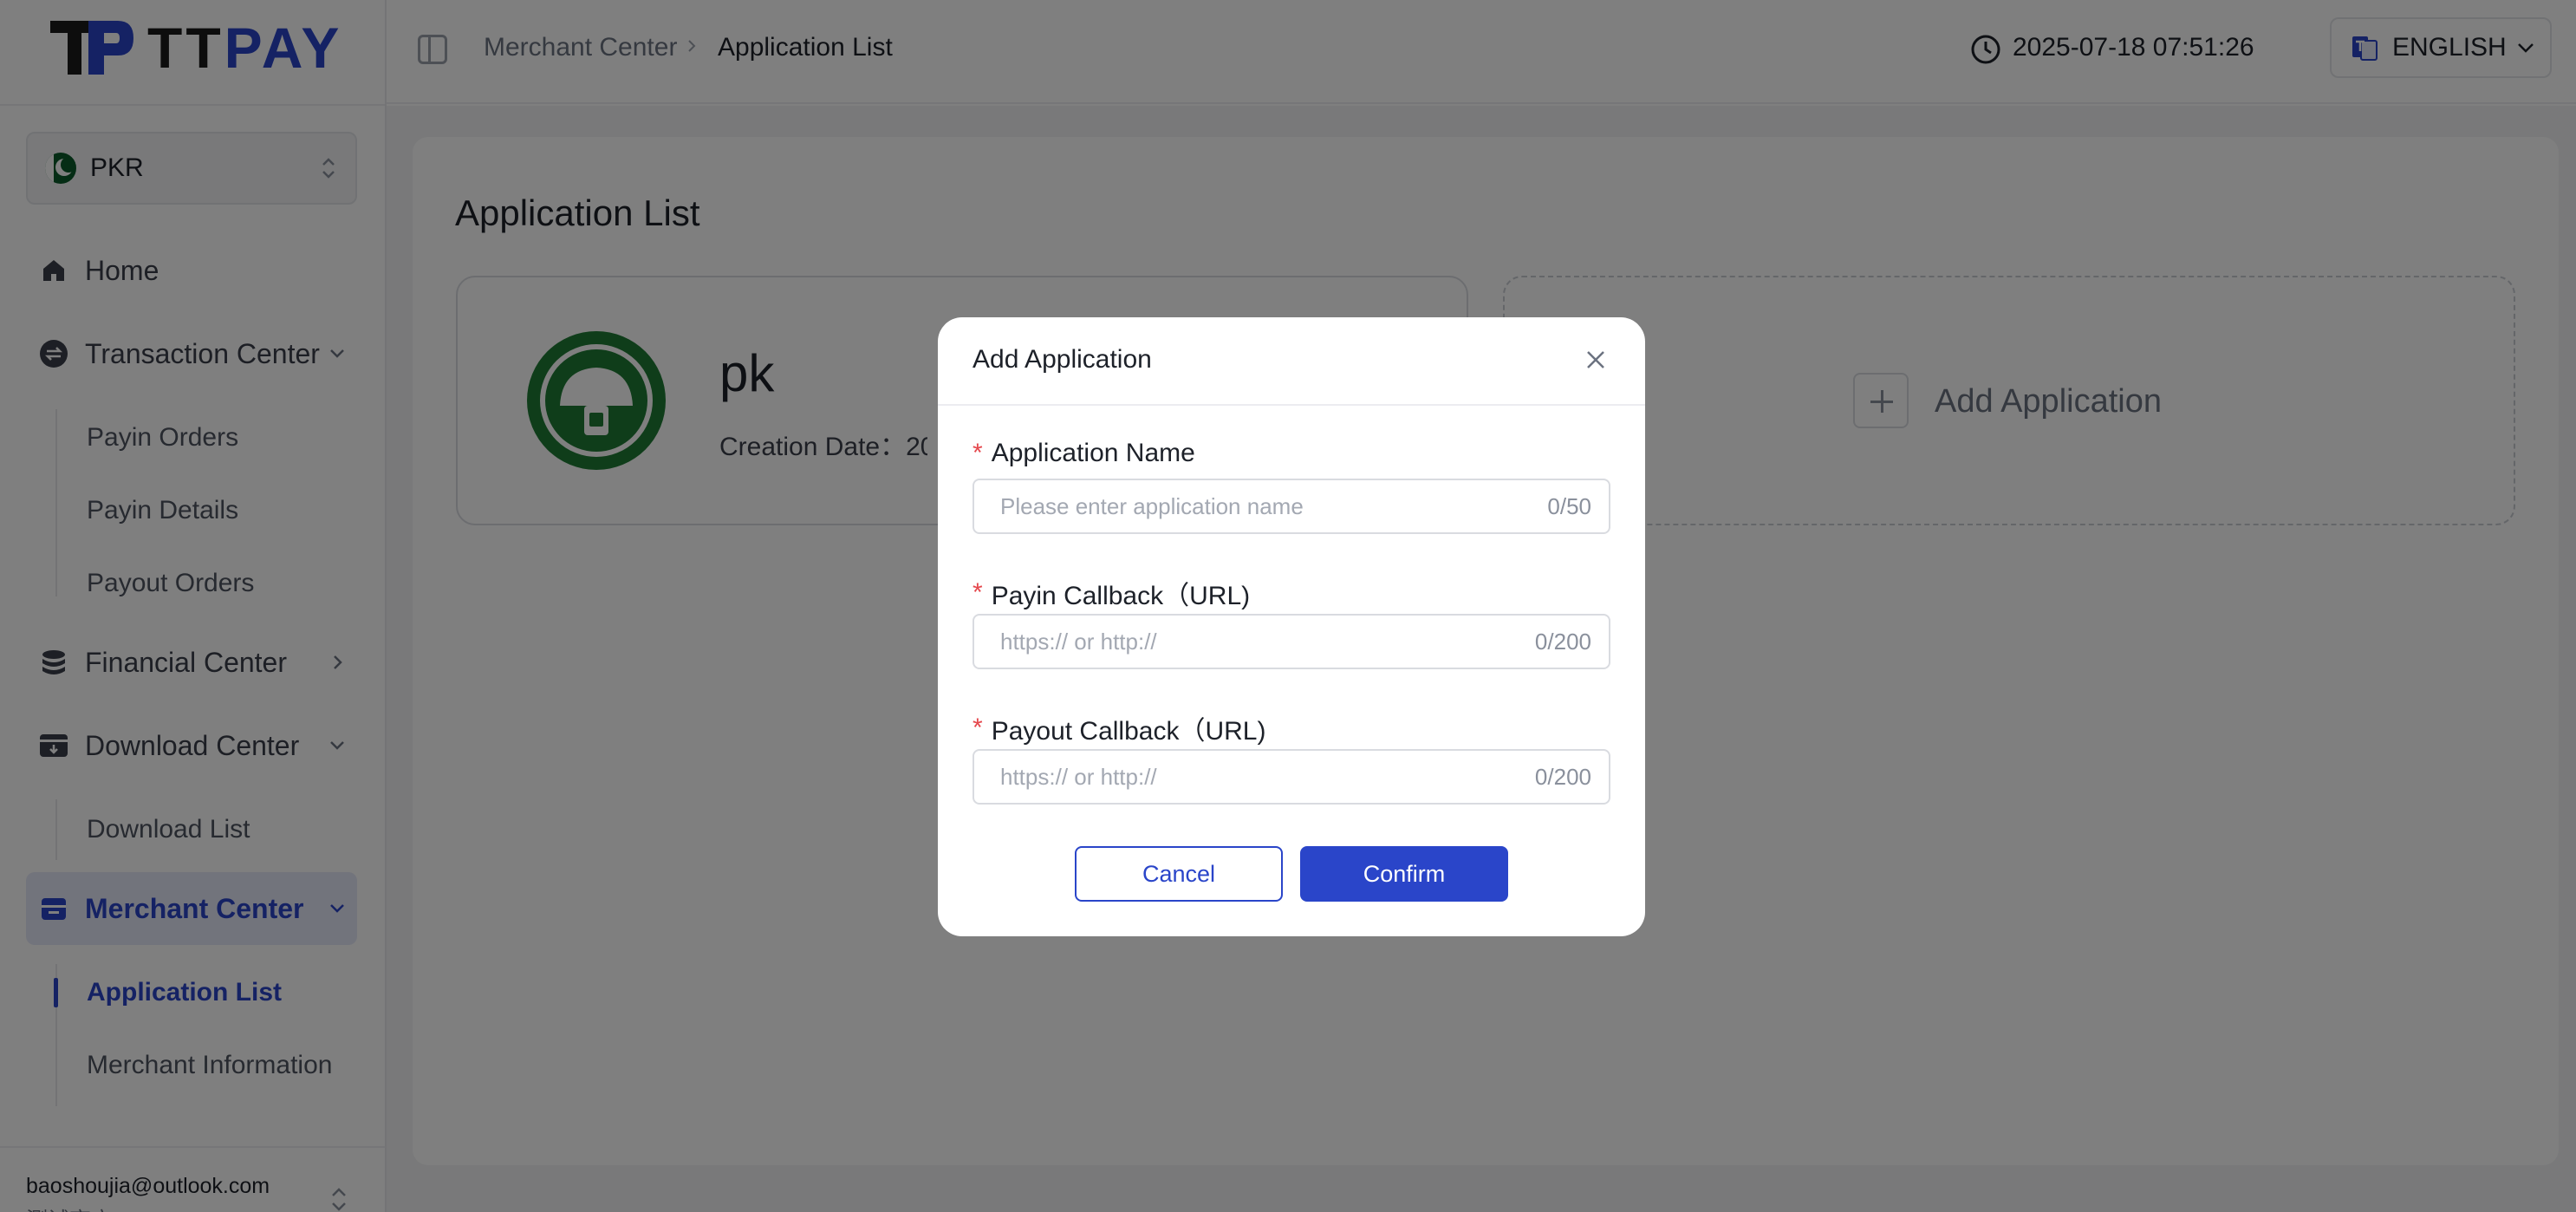  What do you see at coordinates (1267, 777) in the screenshot?
I see `payout-callback-input` at bounding box center [1267, 777].